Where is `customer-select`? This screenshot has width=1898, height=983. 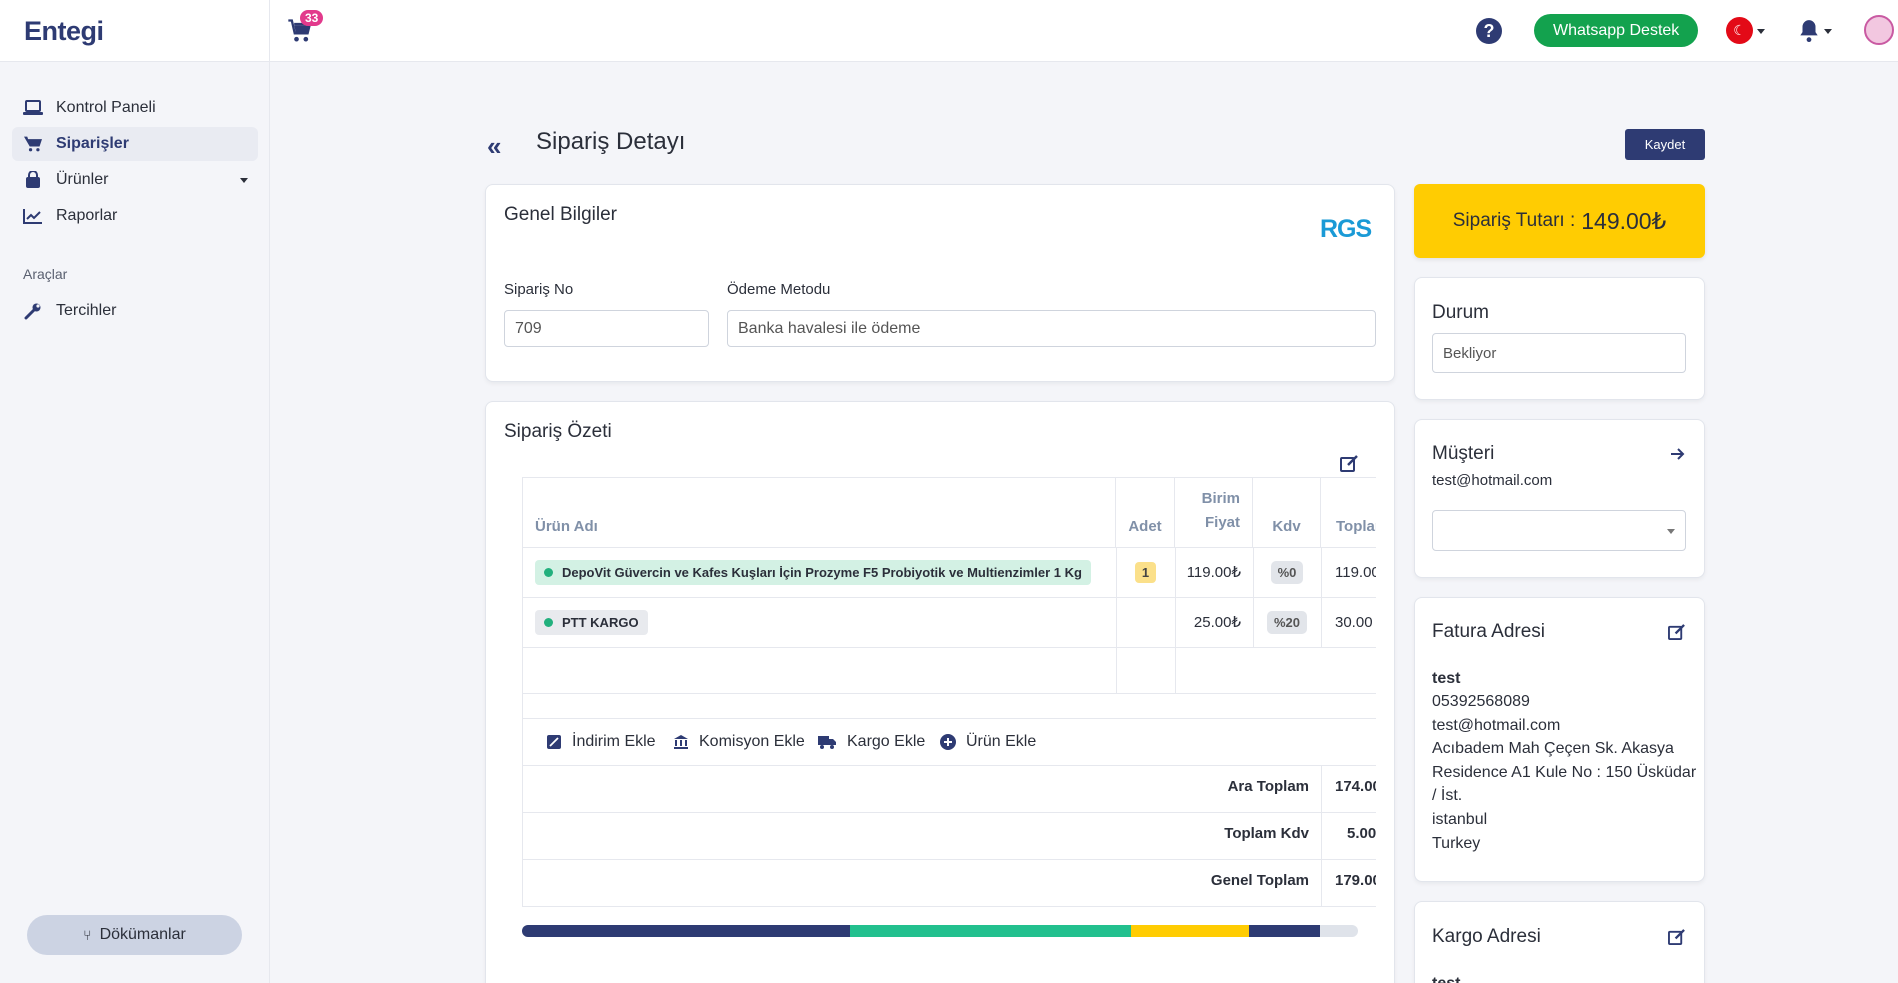
customer-select is located at coordinates (1559, 530).